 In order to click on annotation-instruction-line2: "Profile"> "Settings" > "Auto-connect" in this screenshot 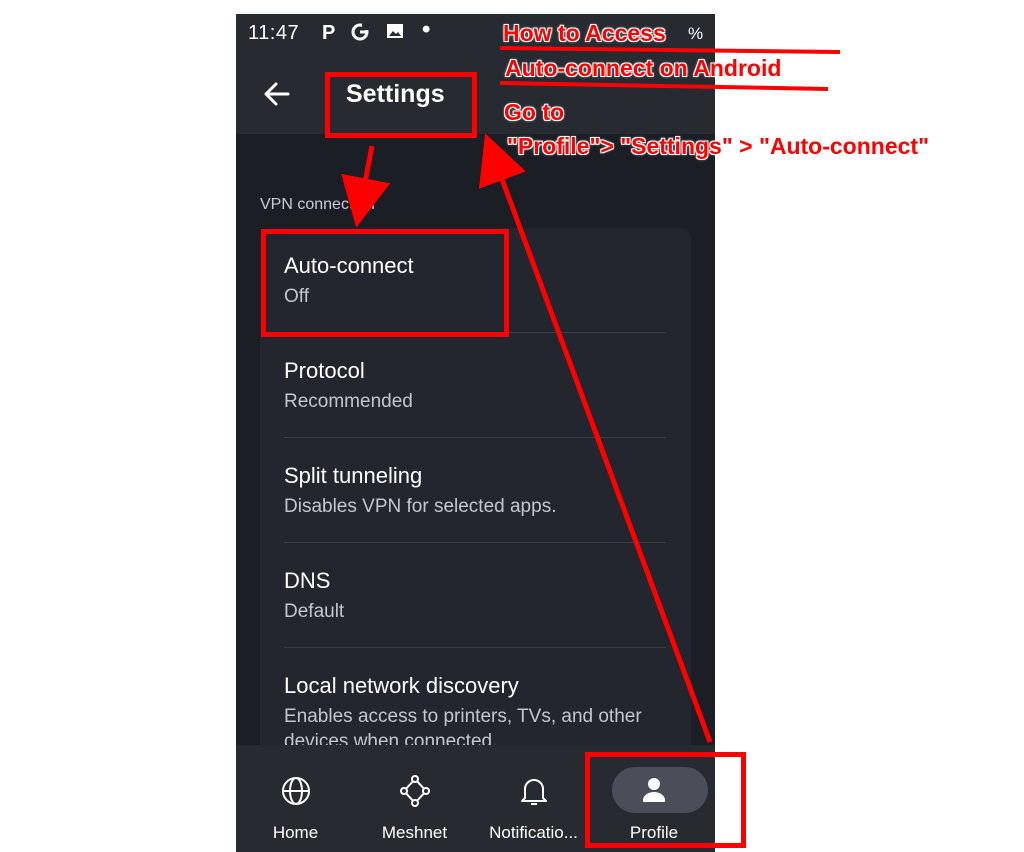, I will do `click(718, 146)`.